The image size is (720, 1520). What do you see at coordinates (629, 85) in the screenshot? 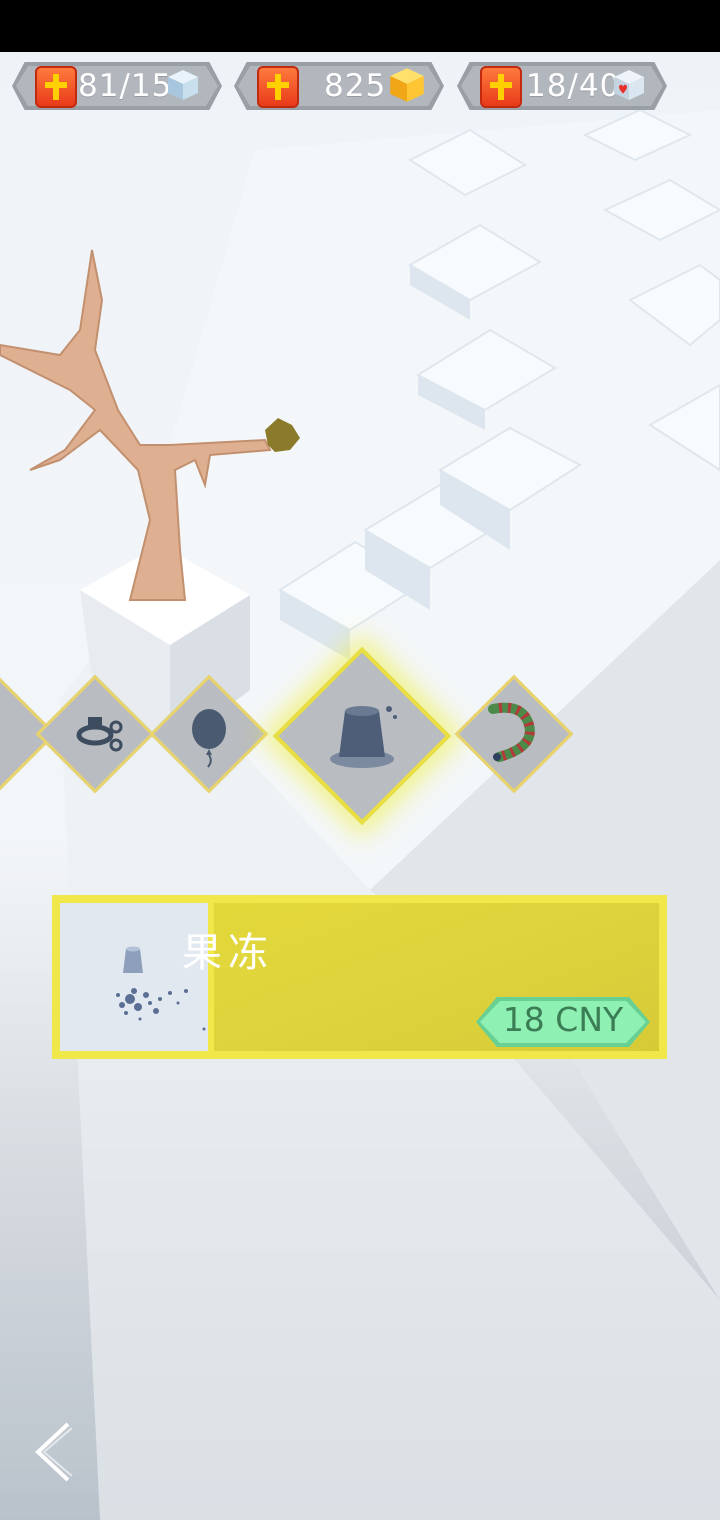
I see `heart-cube-icon` at bounding box center [629, 85].